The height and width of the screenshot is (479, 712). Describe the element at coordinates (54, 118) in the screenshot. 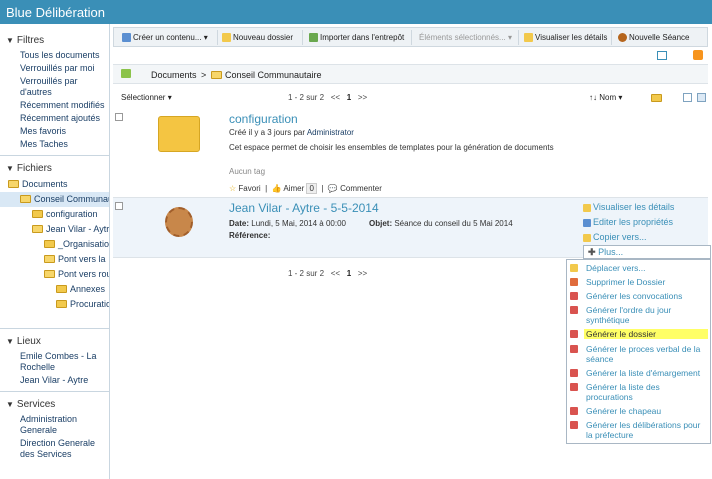

I see `filter-recently-added: Récemment ajoutés` at that location.